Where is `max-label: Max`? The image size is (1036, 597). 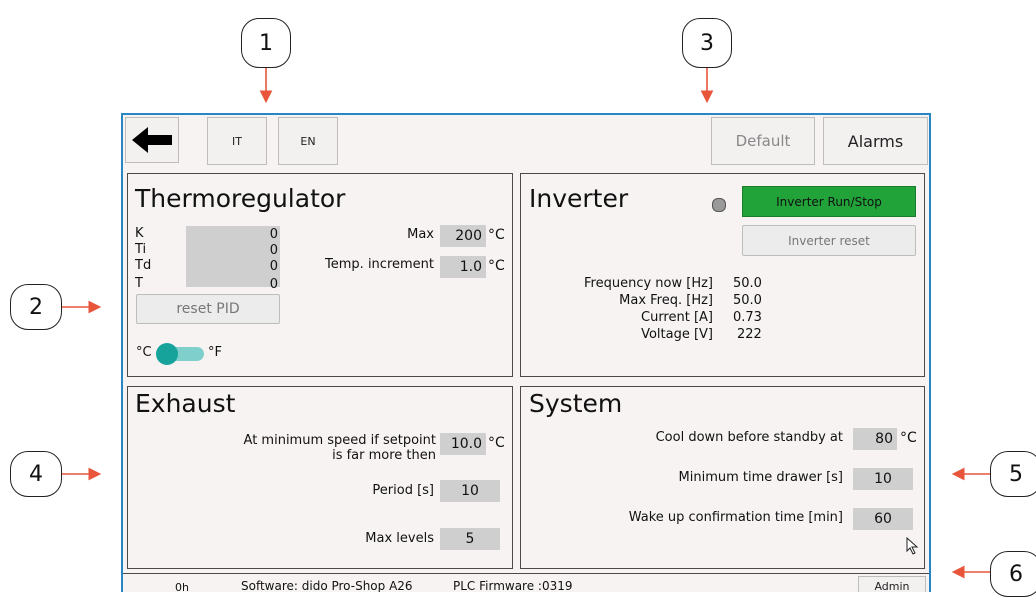
max-label: Max is located at coordinates (420, 234).